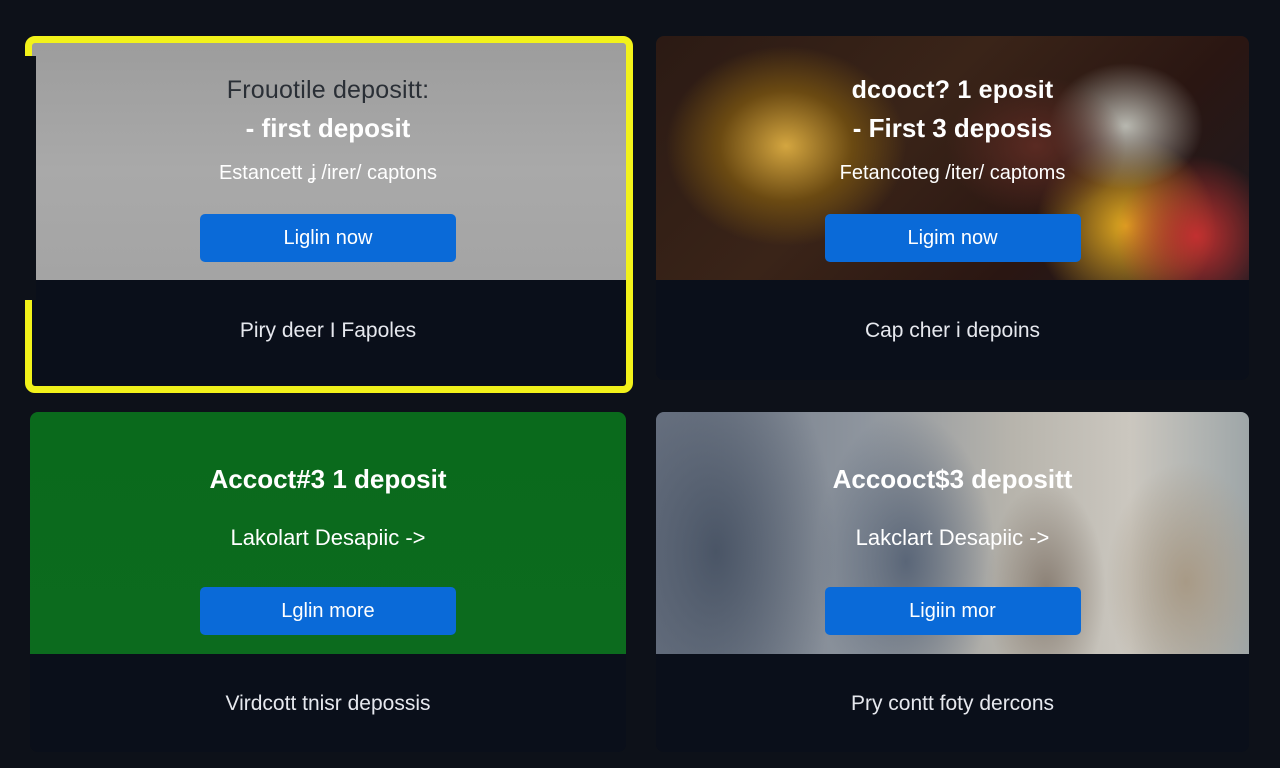 This screenshot has width=1280, height=768. What do you see at coordinates (328, 238) in the screenshot?
I see `login-button-1: Liglin now` at bounding box center [328, 238].